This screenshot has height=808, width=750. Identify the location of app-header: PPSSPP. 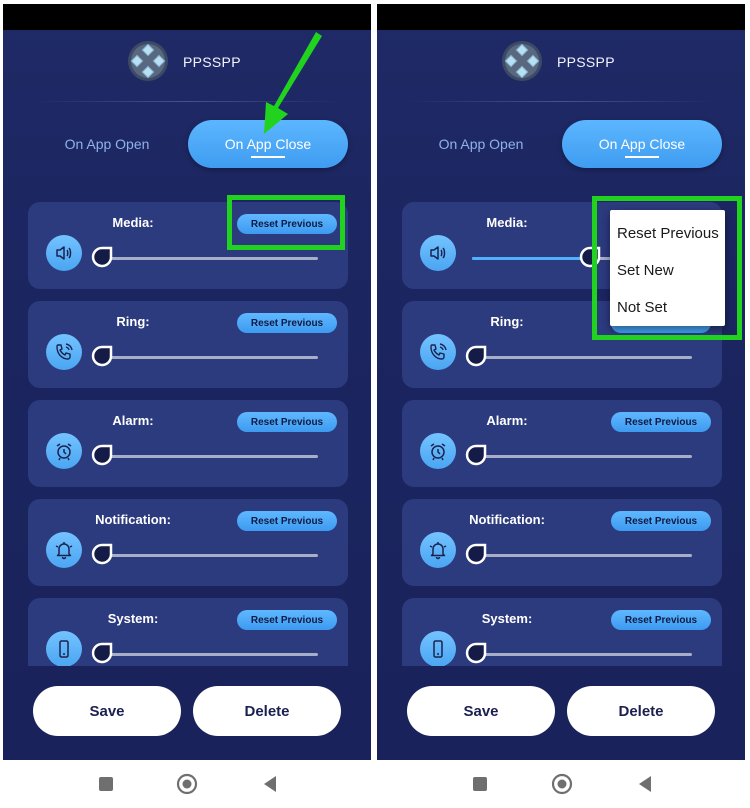
(561, 66).